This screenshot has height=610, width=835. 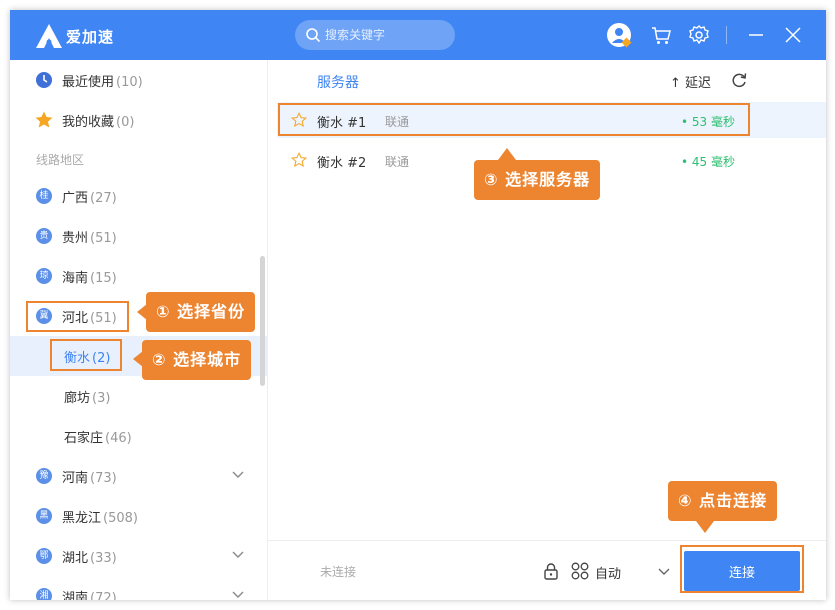 What do you see at coordinates (723, 501) in the screenshot?
I see `callout-step-4: ④ 点击连接` at bounding box center [723, 501].